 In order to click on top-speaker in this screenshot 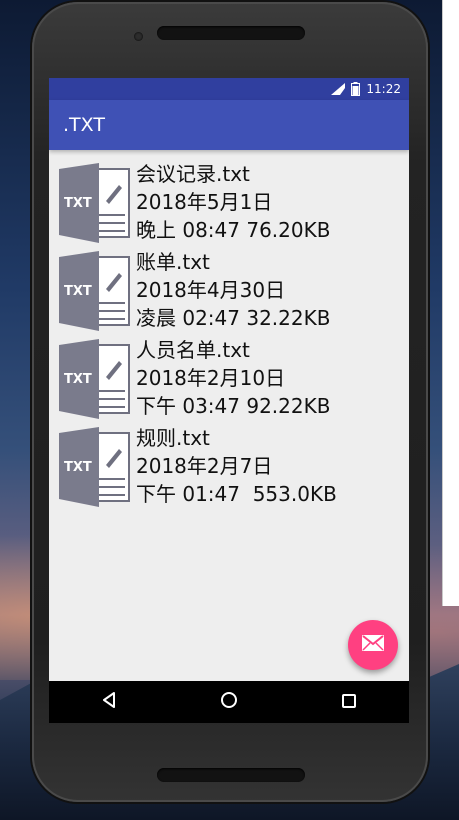, I will do `click(231, 33)`.